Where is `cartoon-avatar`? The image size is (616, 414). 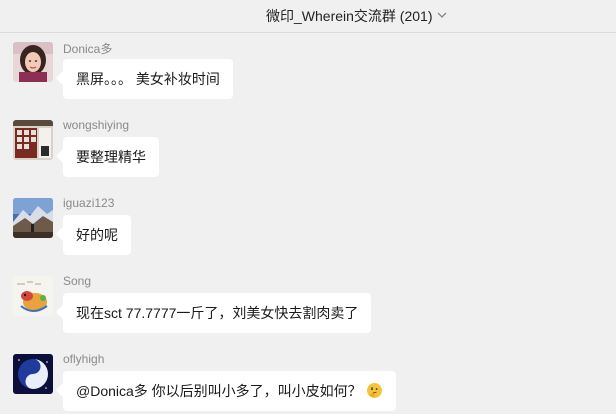 cartoon-avatar is located at coordinates (33, 296).